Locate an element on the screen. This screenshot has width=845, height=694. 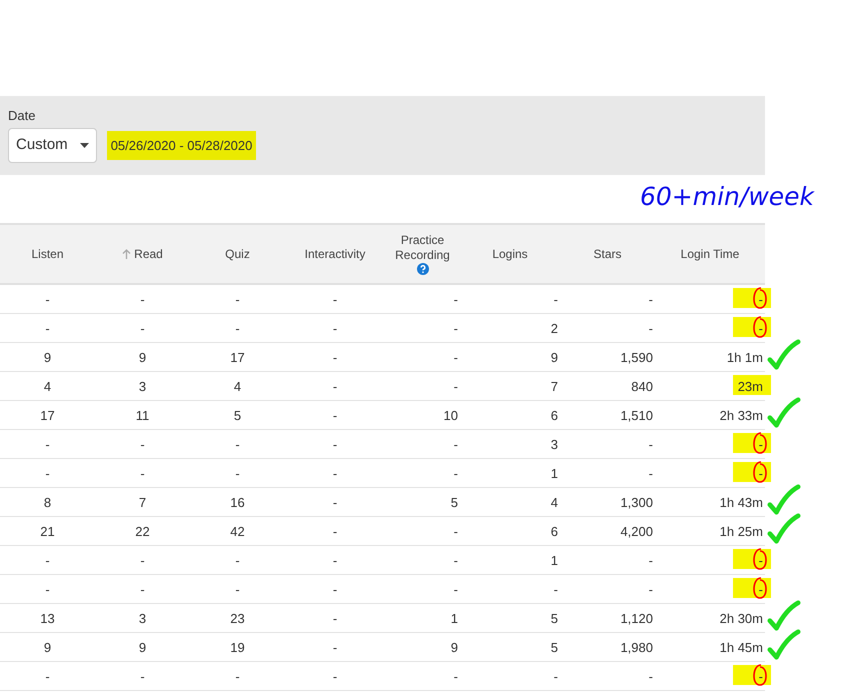
date-range-text: 05/26/2020 - 05/28/2020 is located at coordinates (181, 145).